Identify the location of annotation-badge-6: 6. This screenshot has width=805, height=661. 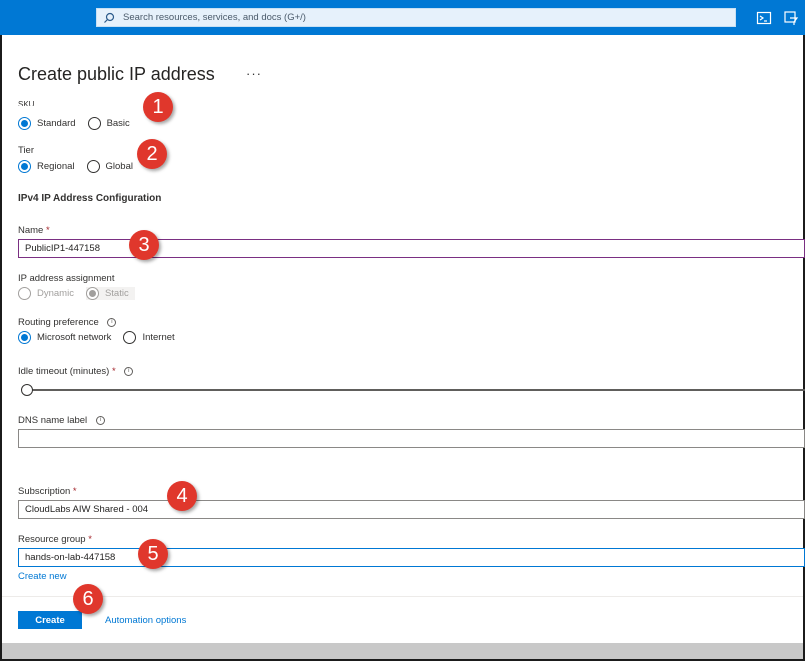
(88, 599).